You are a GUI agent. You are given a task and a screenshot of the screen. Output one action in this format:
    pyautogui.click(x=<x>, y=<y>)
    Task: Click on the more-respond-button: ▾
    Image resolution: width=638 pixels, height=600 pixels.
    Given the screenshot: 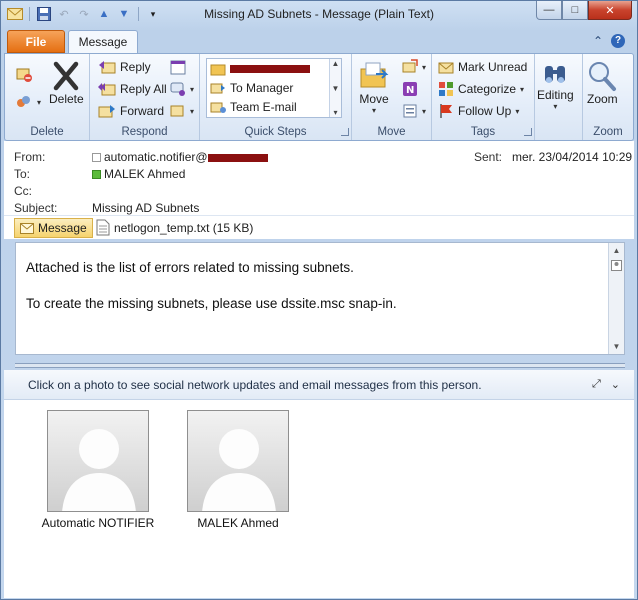 What is the action you would take?
    pyautogui.click(x=182, y=111)
    